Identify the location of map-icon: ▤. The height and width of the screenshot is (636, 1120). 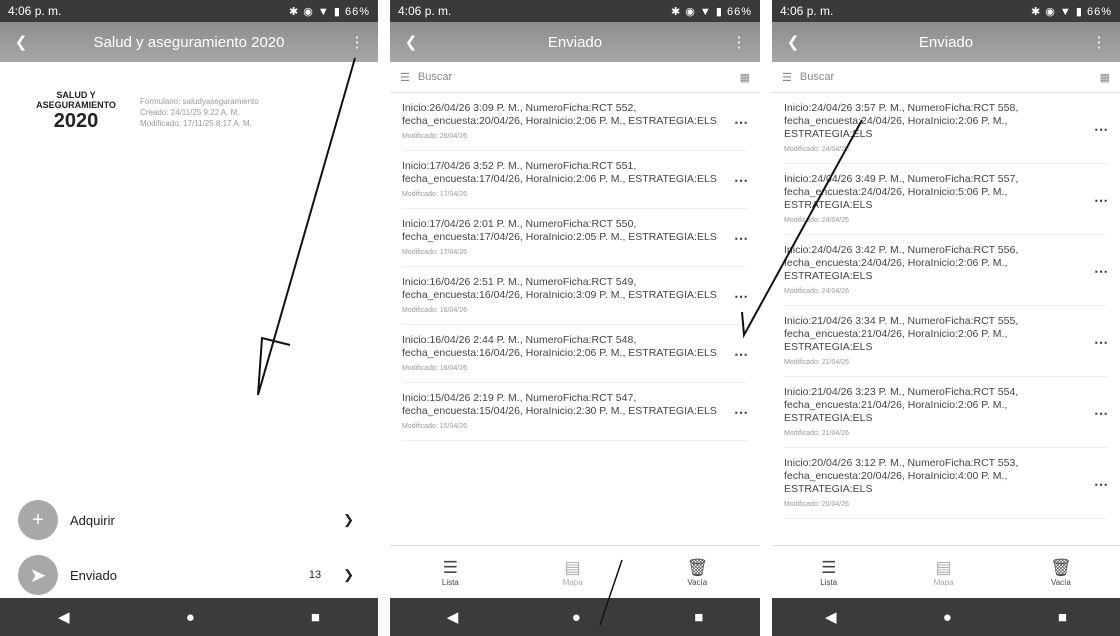
(943, 567).